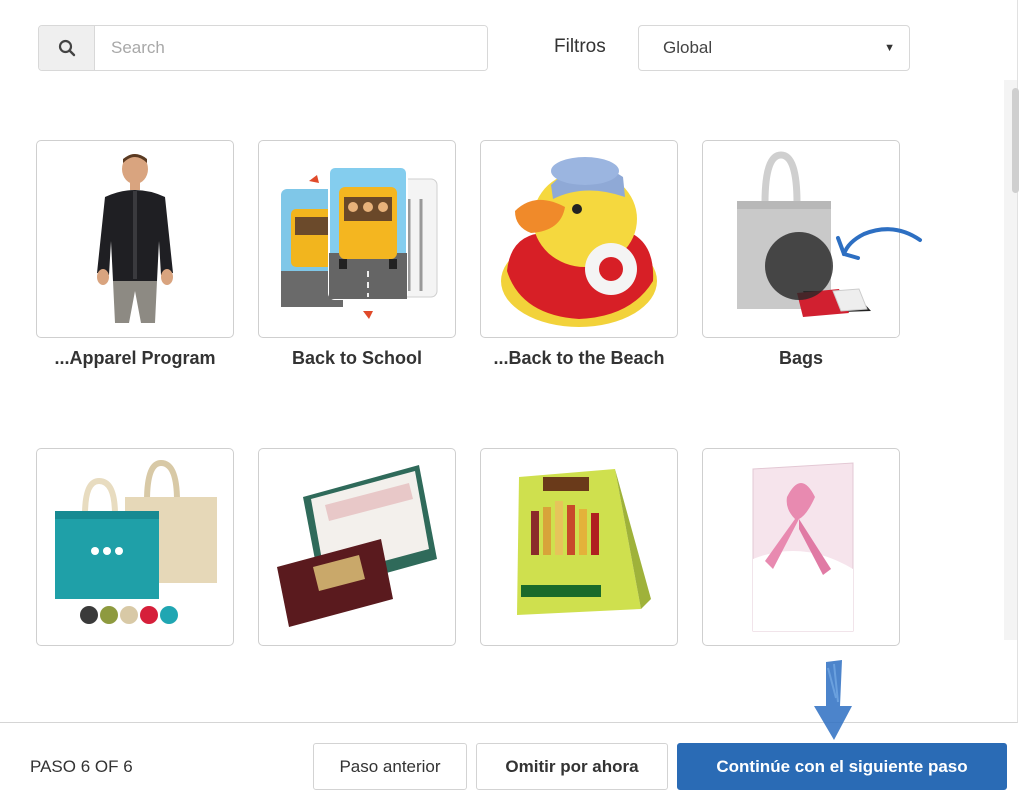 Image resolution: width=1019 pixels, height=790 pixels. What do you see at coordinates (832, 284) in the screenshot?
I see `selected-check-badge` at bounding box center [832, 284].